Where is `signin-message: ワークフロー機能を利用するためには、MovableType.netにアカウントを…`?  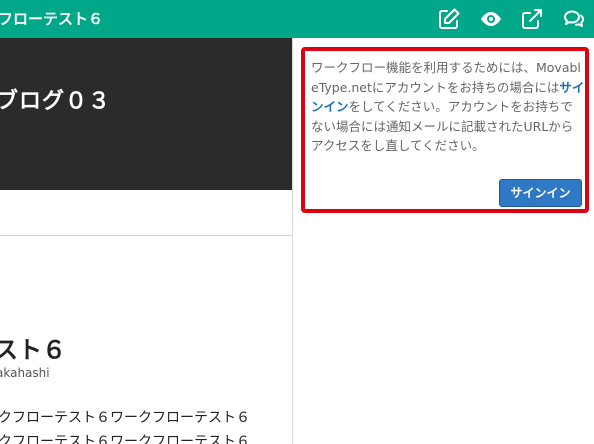
signin-message: ワークフロー機能を利用するためには、MovableType.netにアカウントを… is located at coordinates (448, 107).